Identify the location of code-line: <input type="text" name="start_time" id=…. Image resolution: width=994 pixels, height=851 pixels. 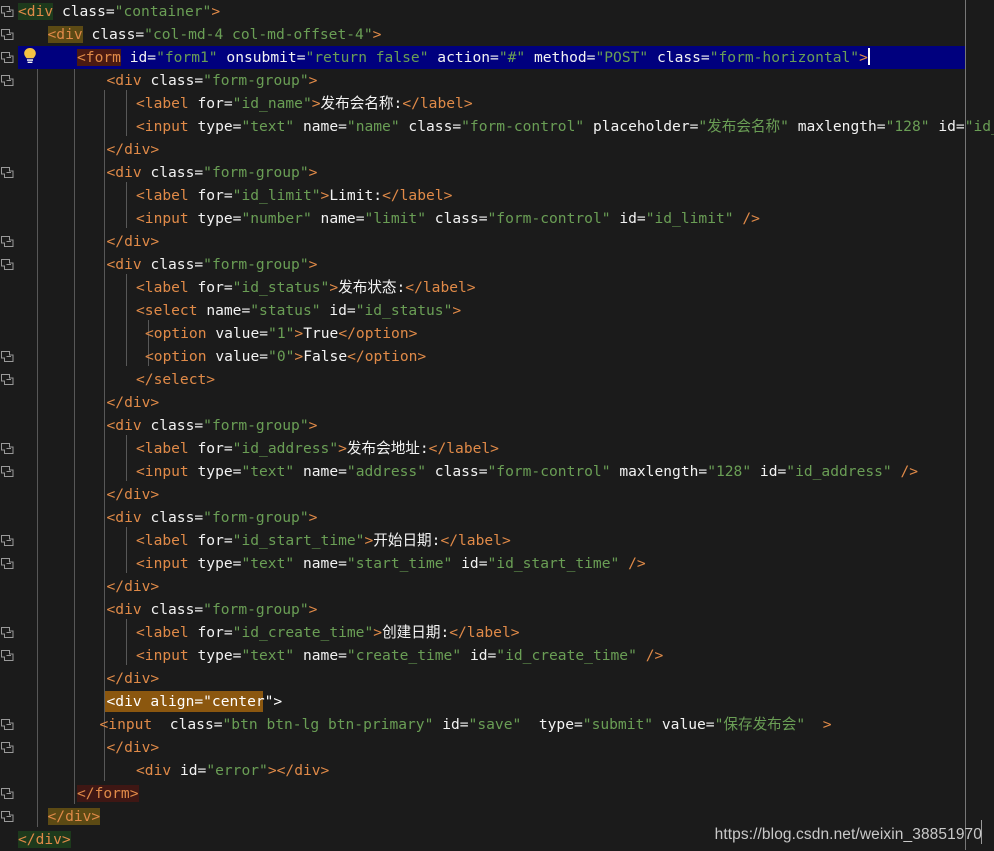
(391, 563).